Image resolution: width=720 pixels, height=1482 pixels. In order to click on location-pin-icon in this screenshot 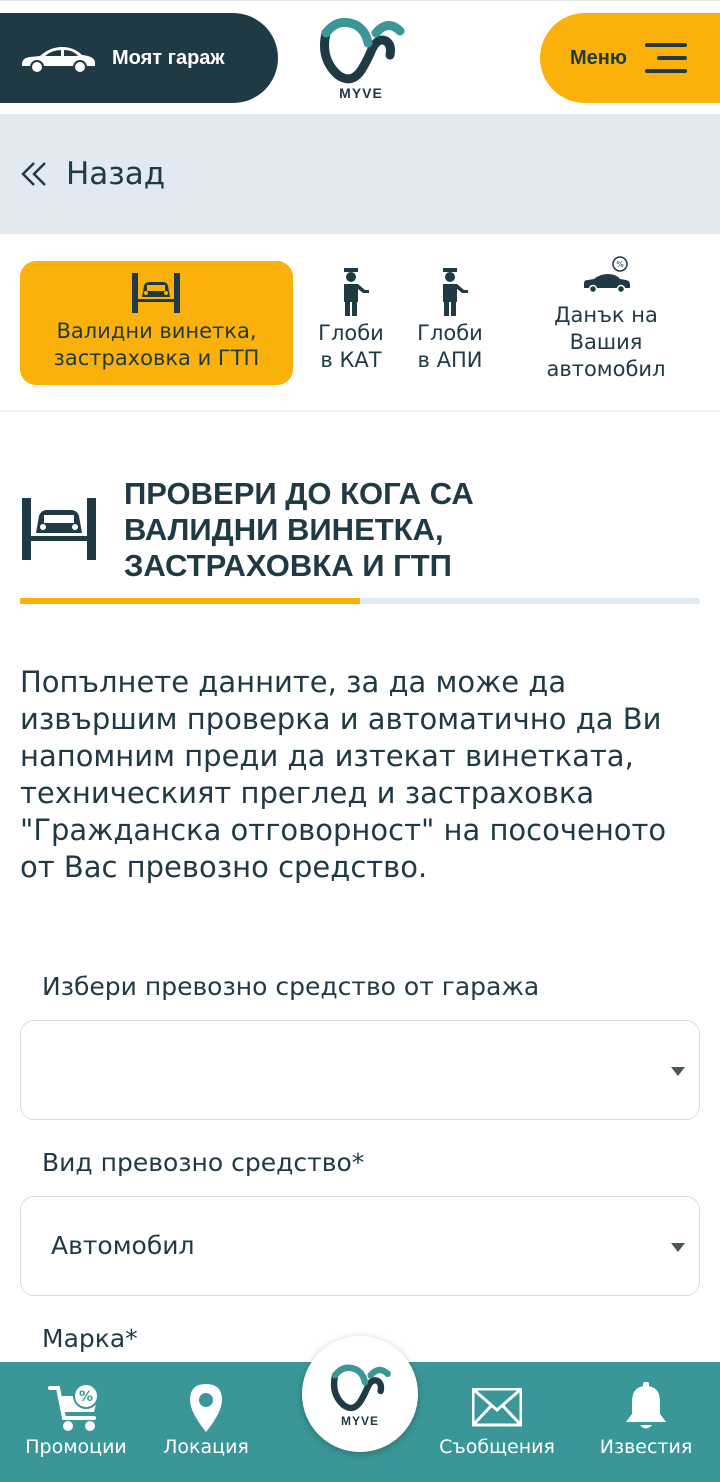, I will do `click(206, 1408)`.